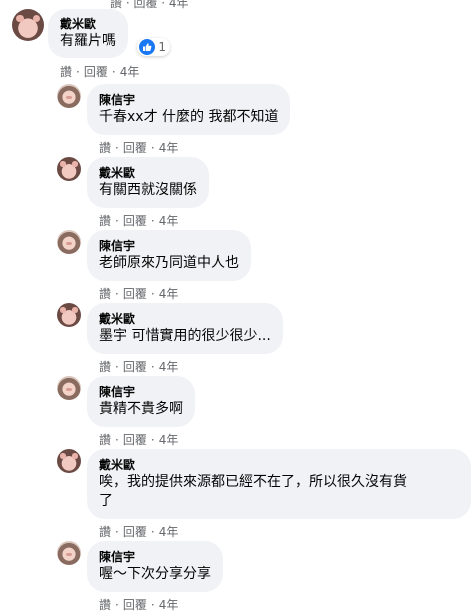  I want to click on comment-text: 千春xx才 什麼的 我都不知道, so click(189, 117).